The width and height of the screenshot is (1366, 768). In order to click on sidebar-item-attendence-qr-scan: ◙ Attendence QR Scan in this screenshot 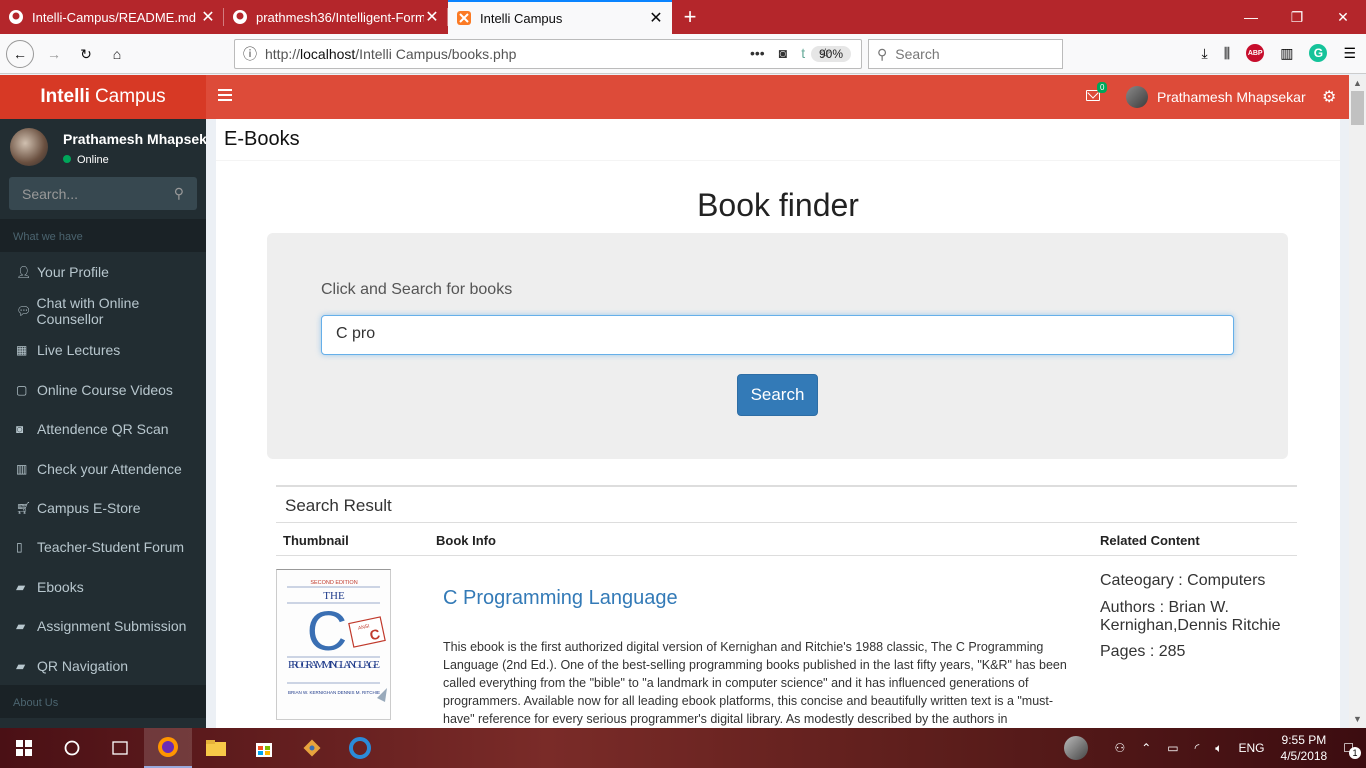, I will do `click(103, 429)`.